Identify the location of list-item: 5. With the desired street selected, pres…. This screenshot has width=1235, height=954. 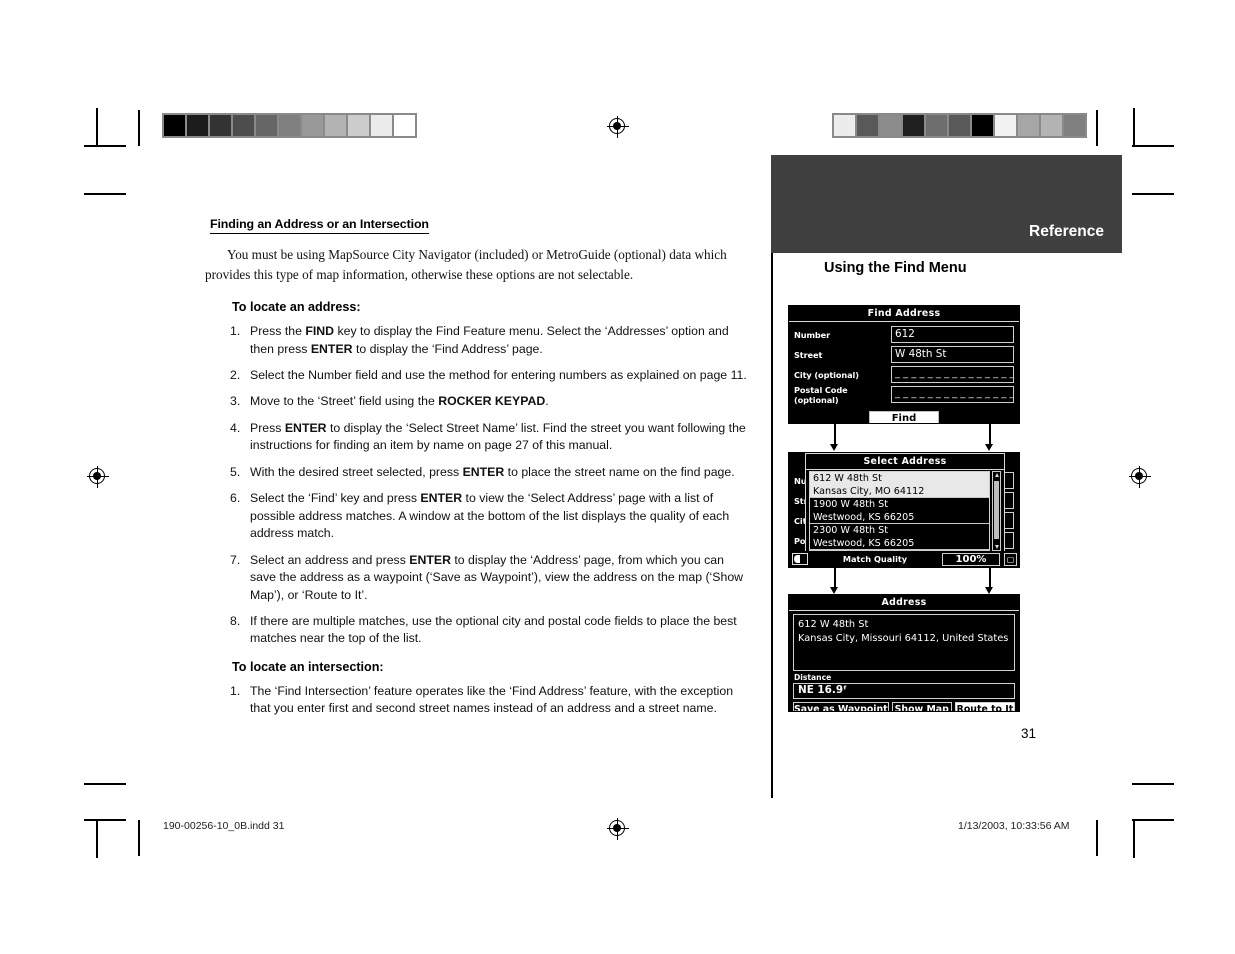
(477, 472).